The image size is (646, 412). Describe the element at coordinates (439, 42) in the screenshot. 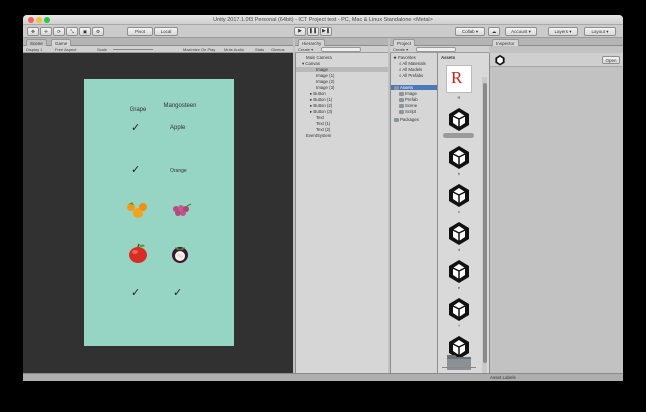

I see `project-tabstrip: Project` at that location.